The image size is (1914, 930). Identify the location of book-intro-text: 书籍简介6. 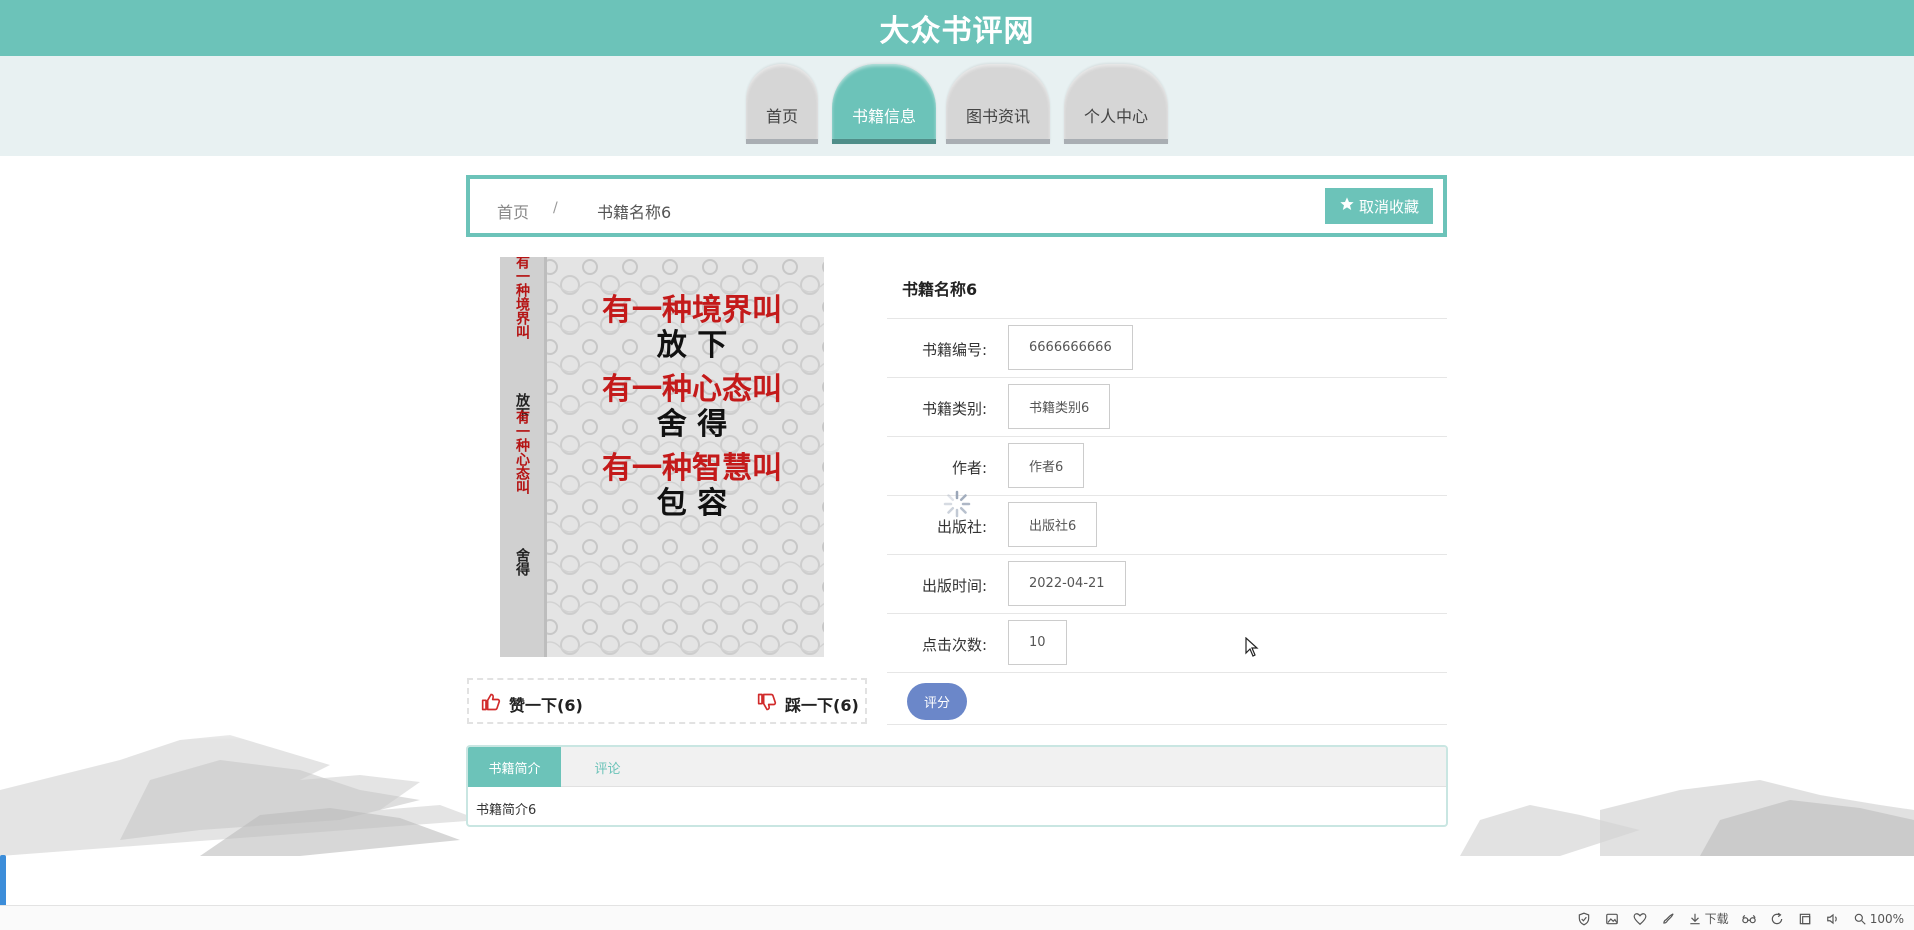
(506, 810).